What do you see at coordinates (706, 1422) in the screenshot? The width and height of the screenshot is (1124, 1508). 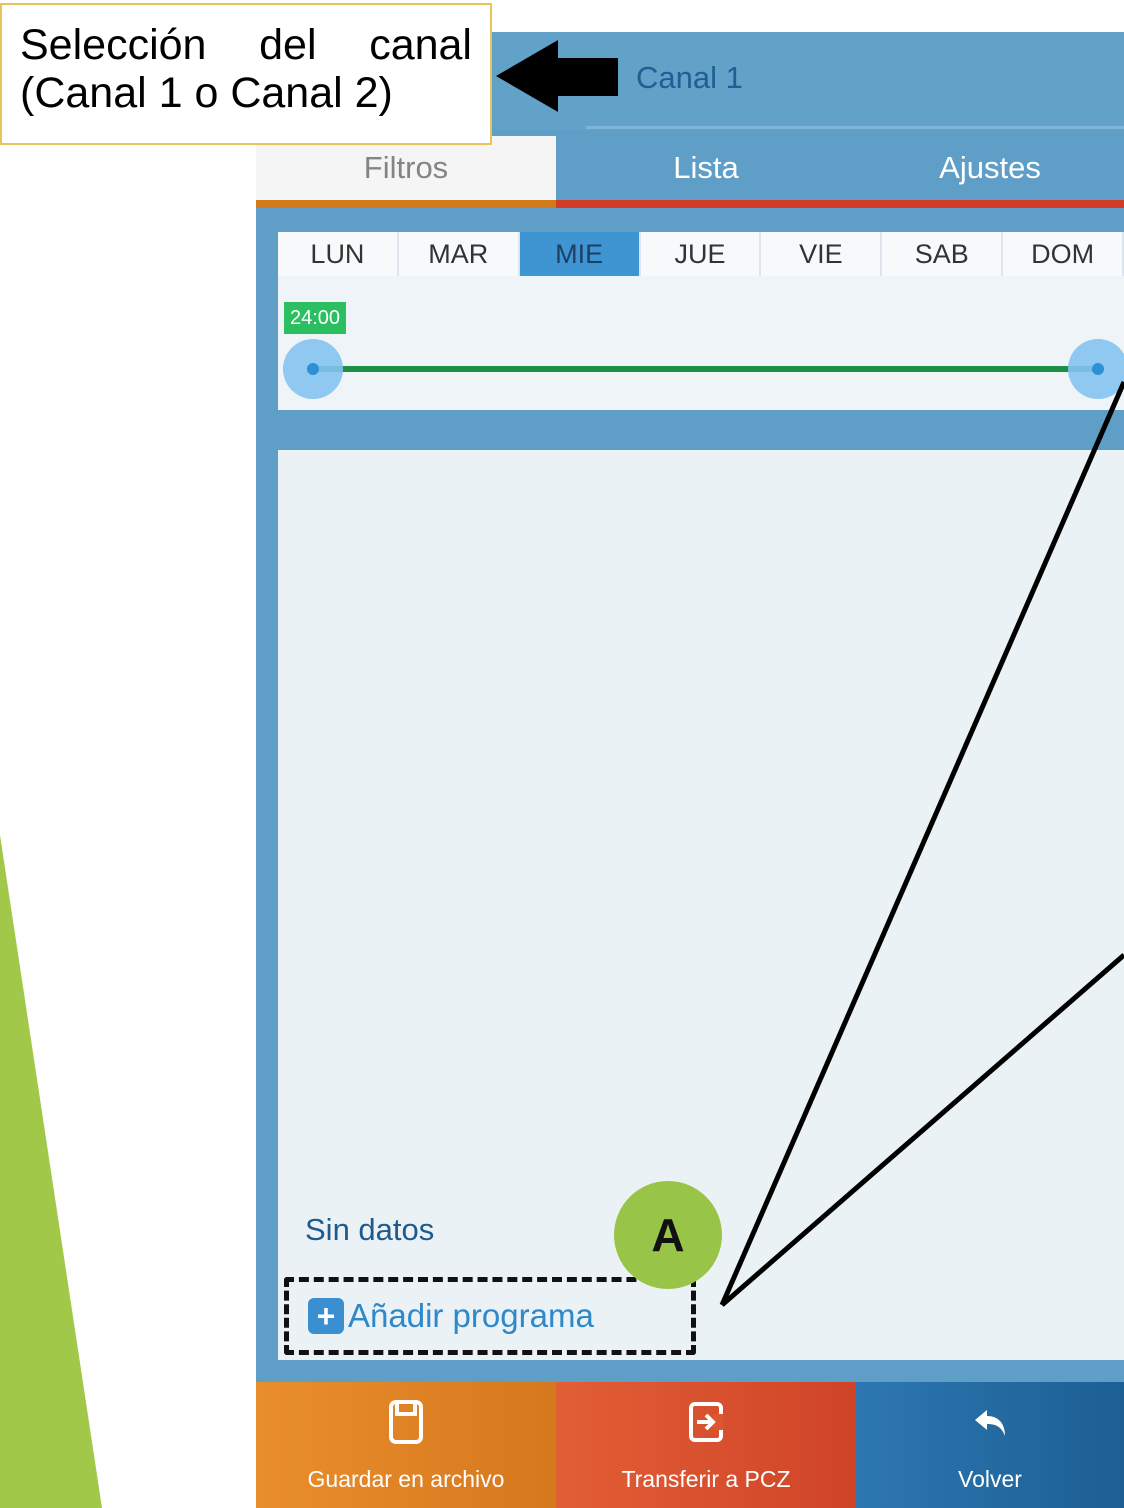 I see `export-arrow-icon` at bounding box center [706, 1422].